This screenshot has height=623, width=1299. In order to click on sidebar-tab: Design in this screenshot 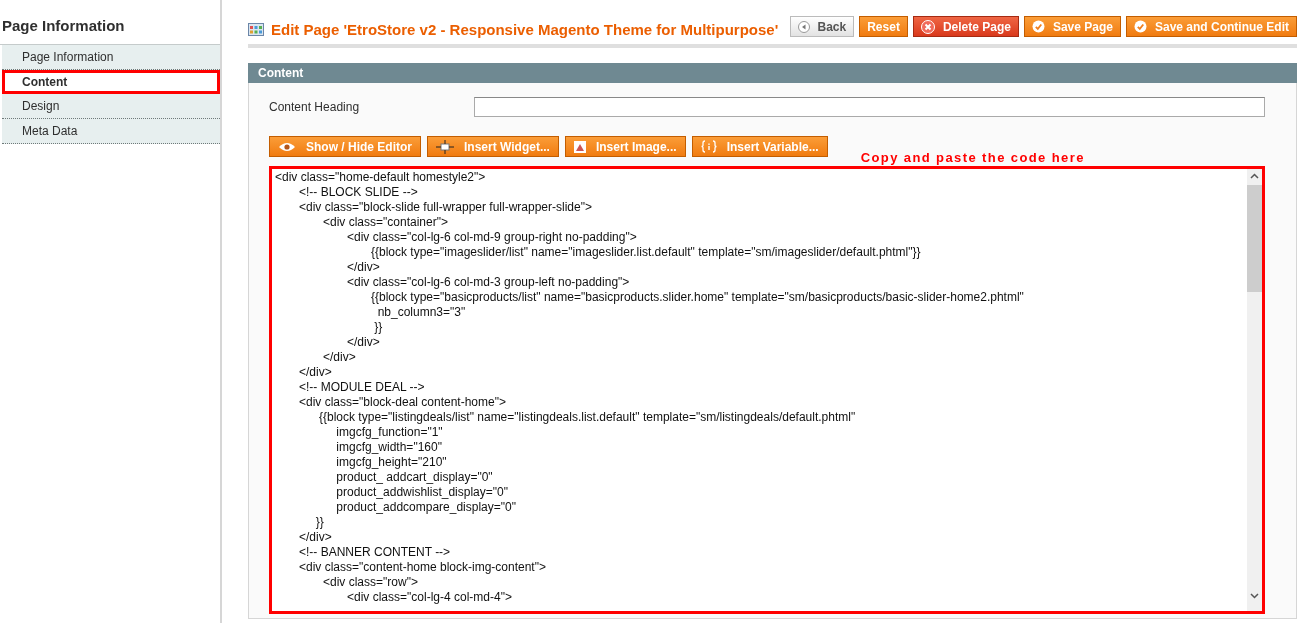, I will do `click(111, 106)`.